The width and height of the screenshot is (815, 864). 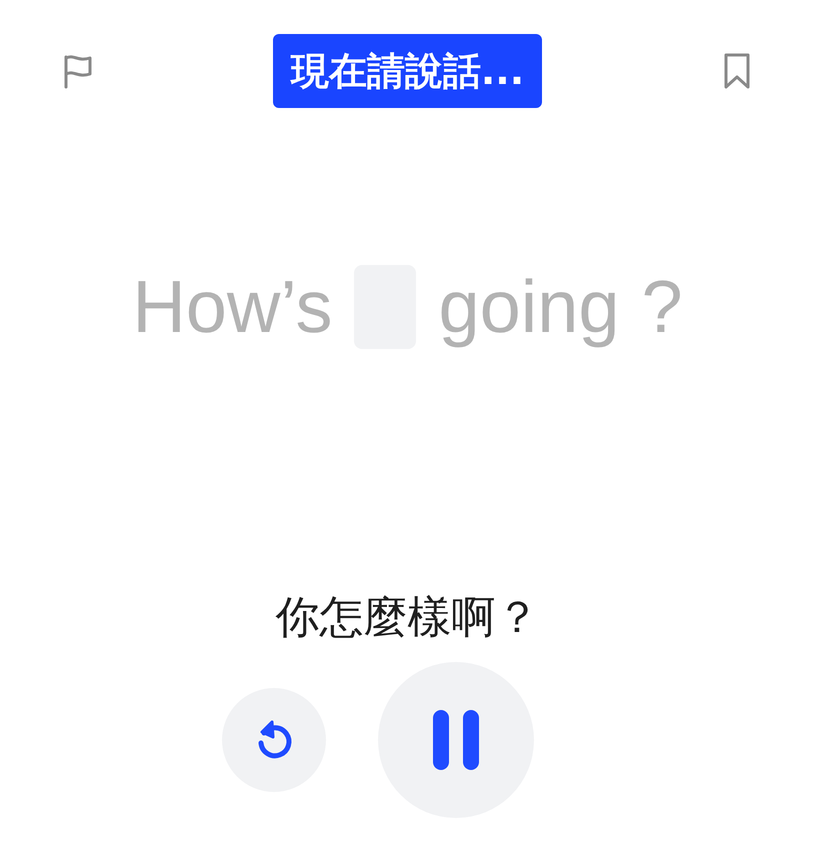 I want to click on sentence-word: ?, so click(x=662, y=307).